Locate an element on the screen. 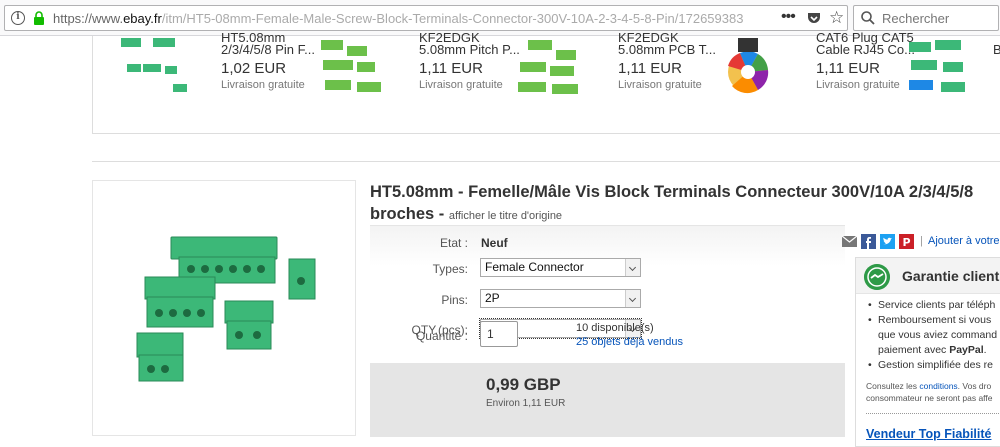  facebook-icon is located at coordinates (868, 241).